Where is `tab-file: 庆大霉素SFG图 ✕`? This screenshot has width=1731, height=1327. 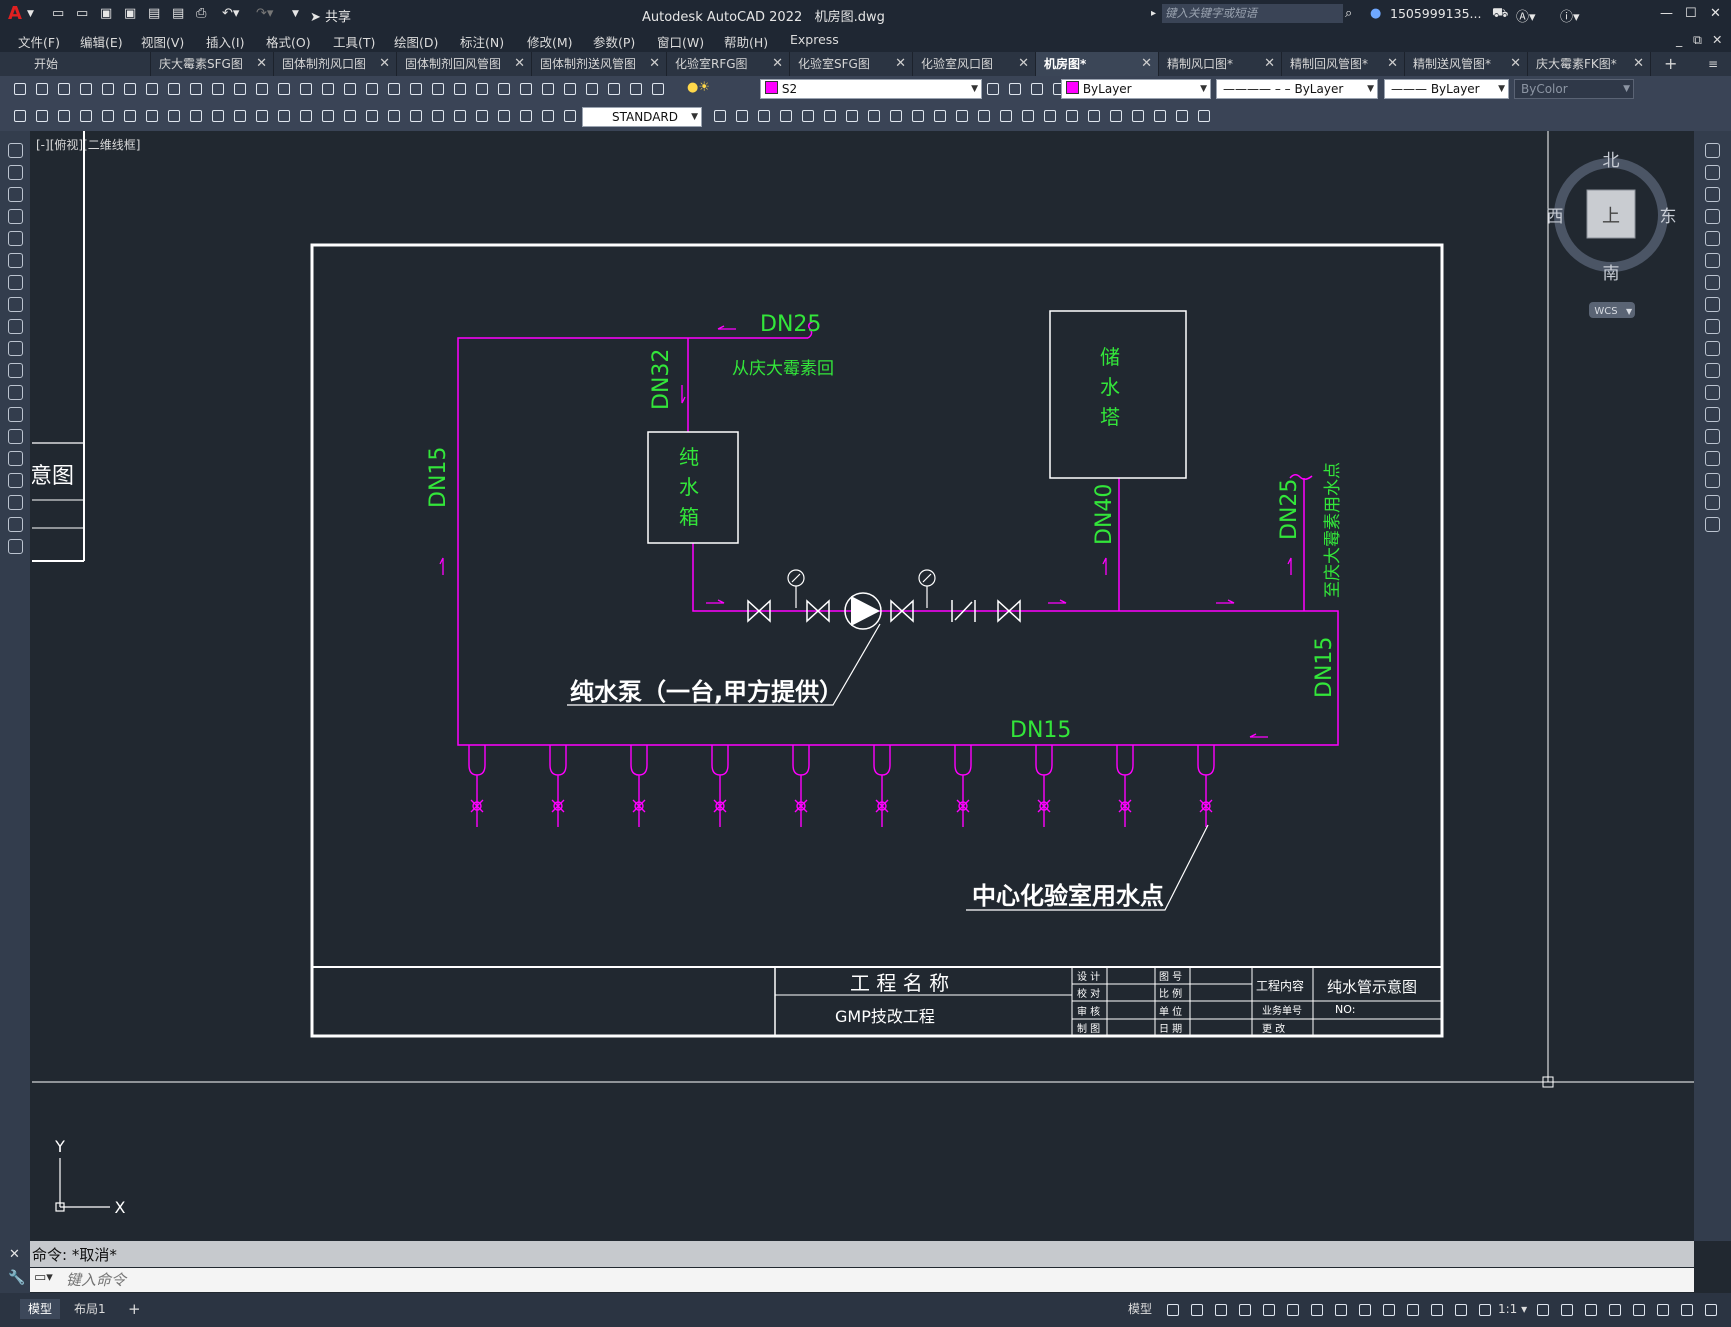
tab-file: 庆大霉素SFG图 ✕ is located at coordinates (212, 64).